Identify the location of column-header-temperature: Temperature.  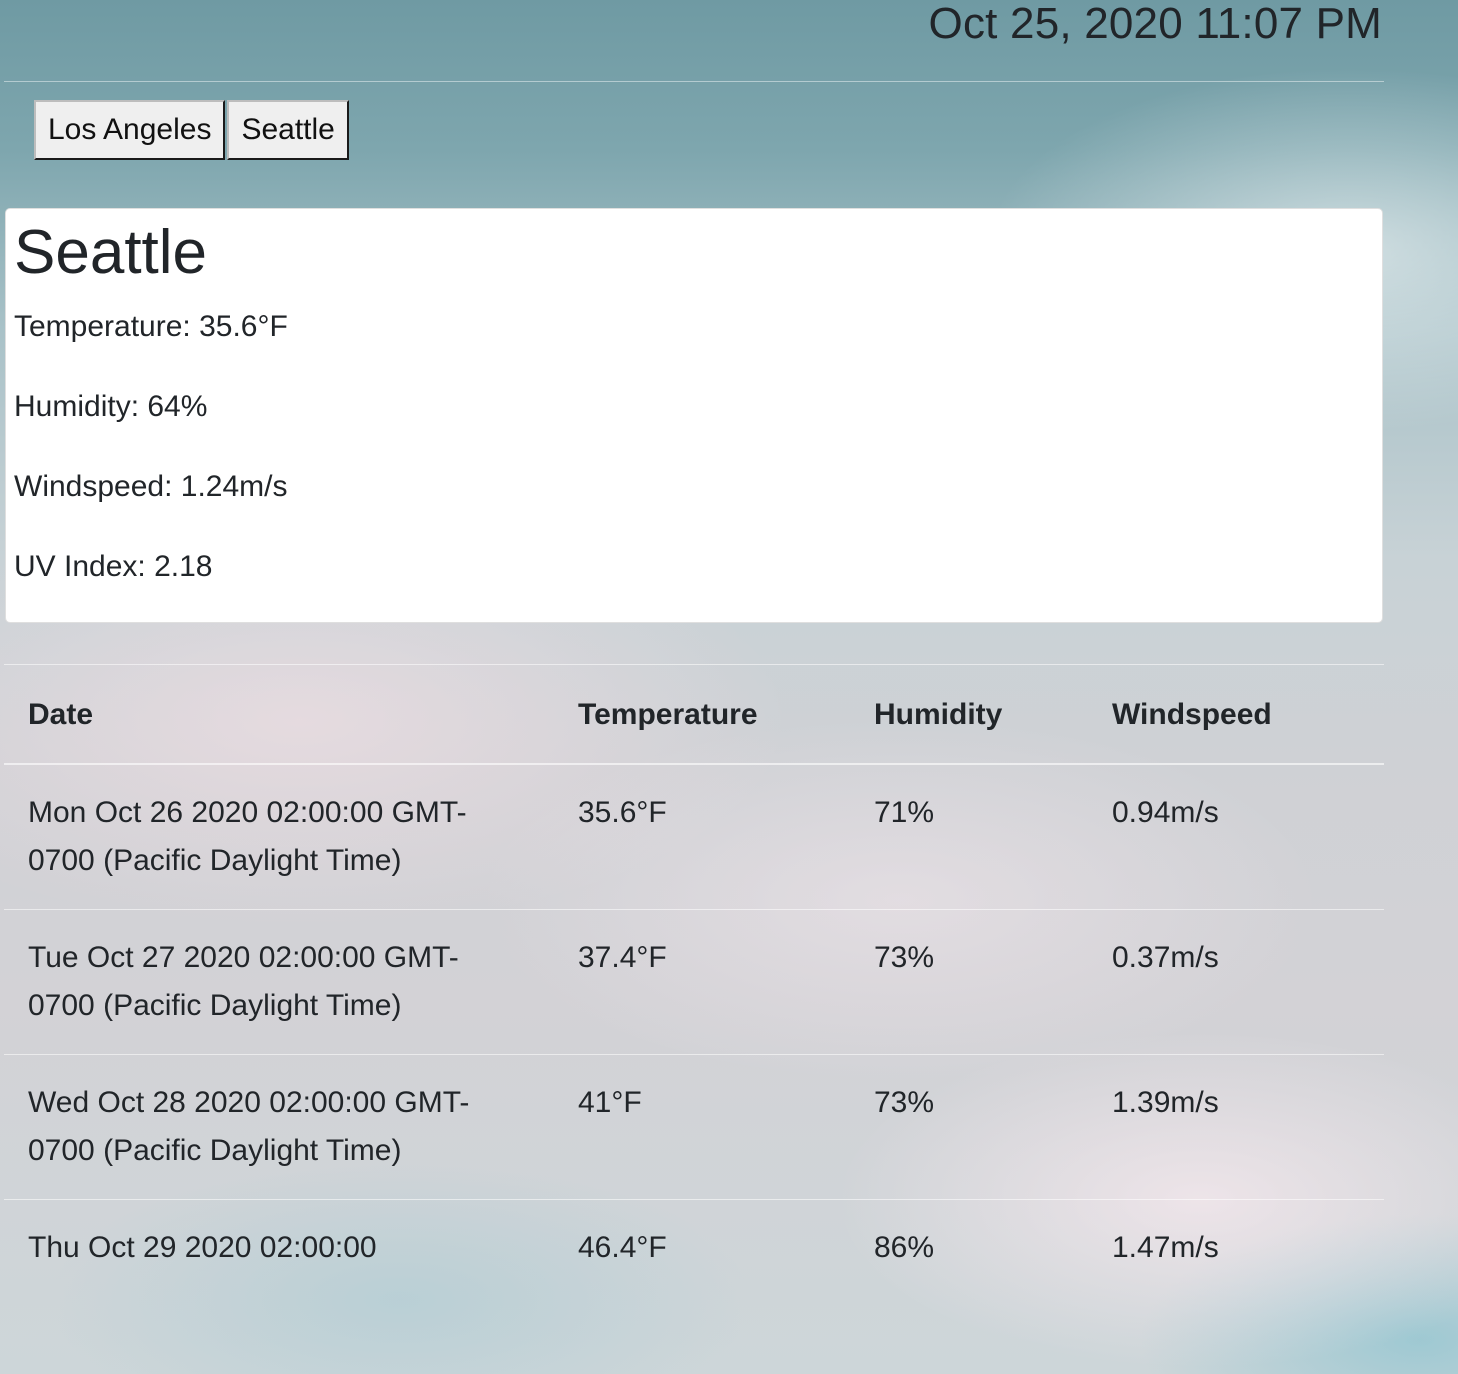
(726, 714).